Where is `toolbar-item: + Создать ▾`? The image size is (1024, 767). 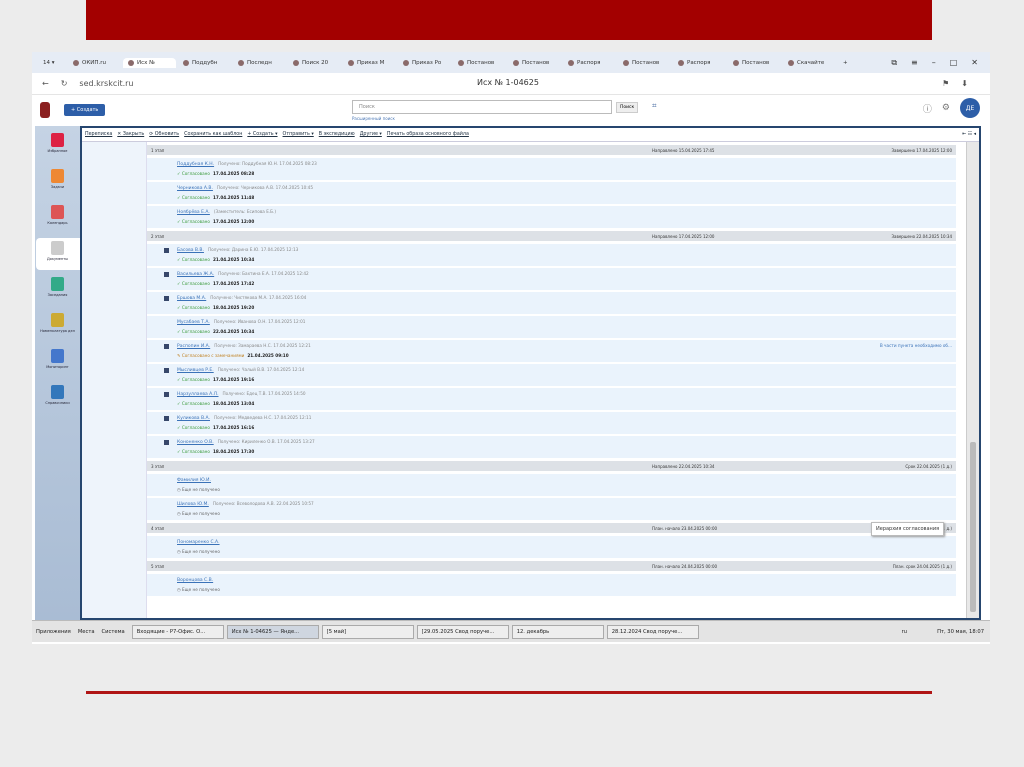
toolbar-item: + Создать ▾ is located at coordinates (262, 134).